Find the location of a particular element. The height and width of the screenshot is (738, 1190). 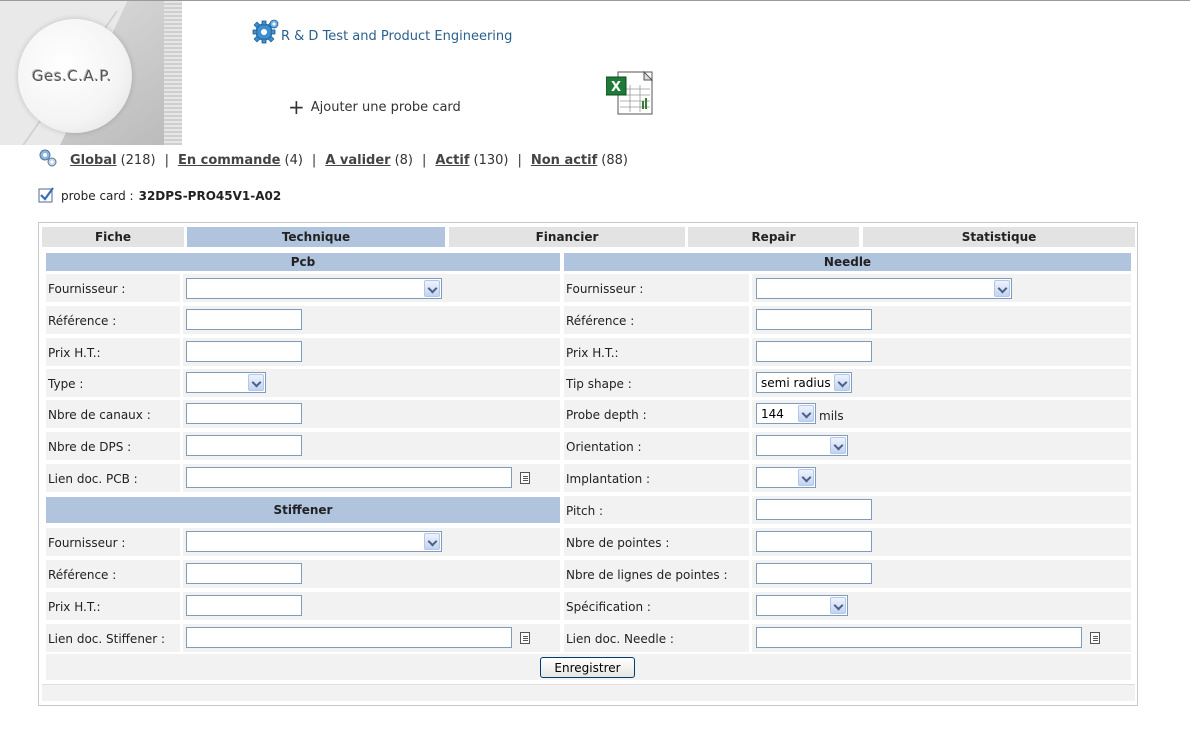

save-button: Enregistrer is located at coordinates (587, 667).